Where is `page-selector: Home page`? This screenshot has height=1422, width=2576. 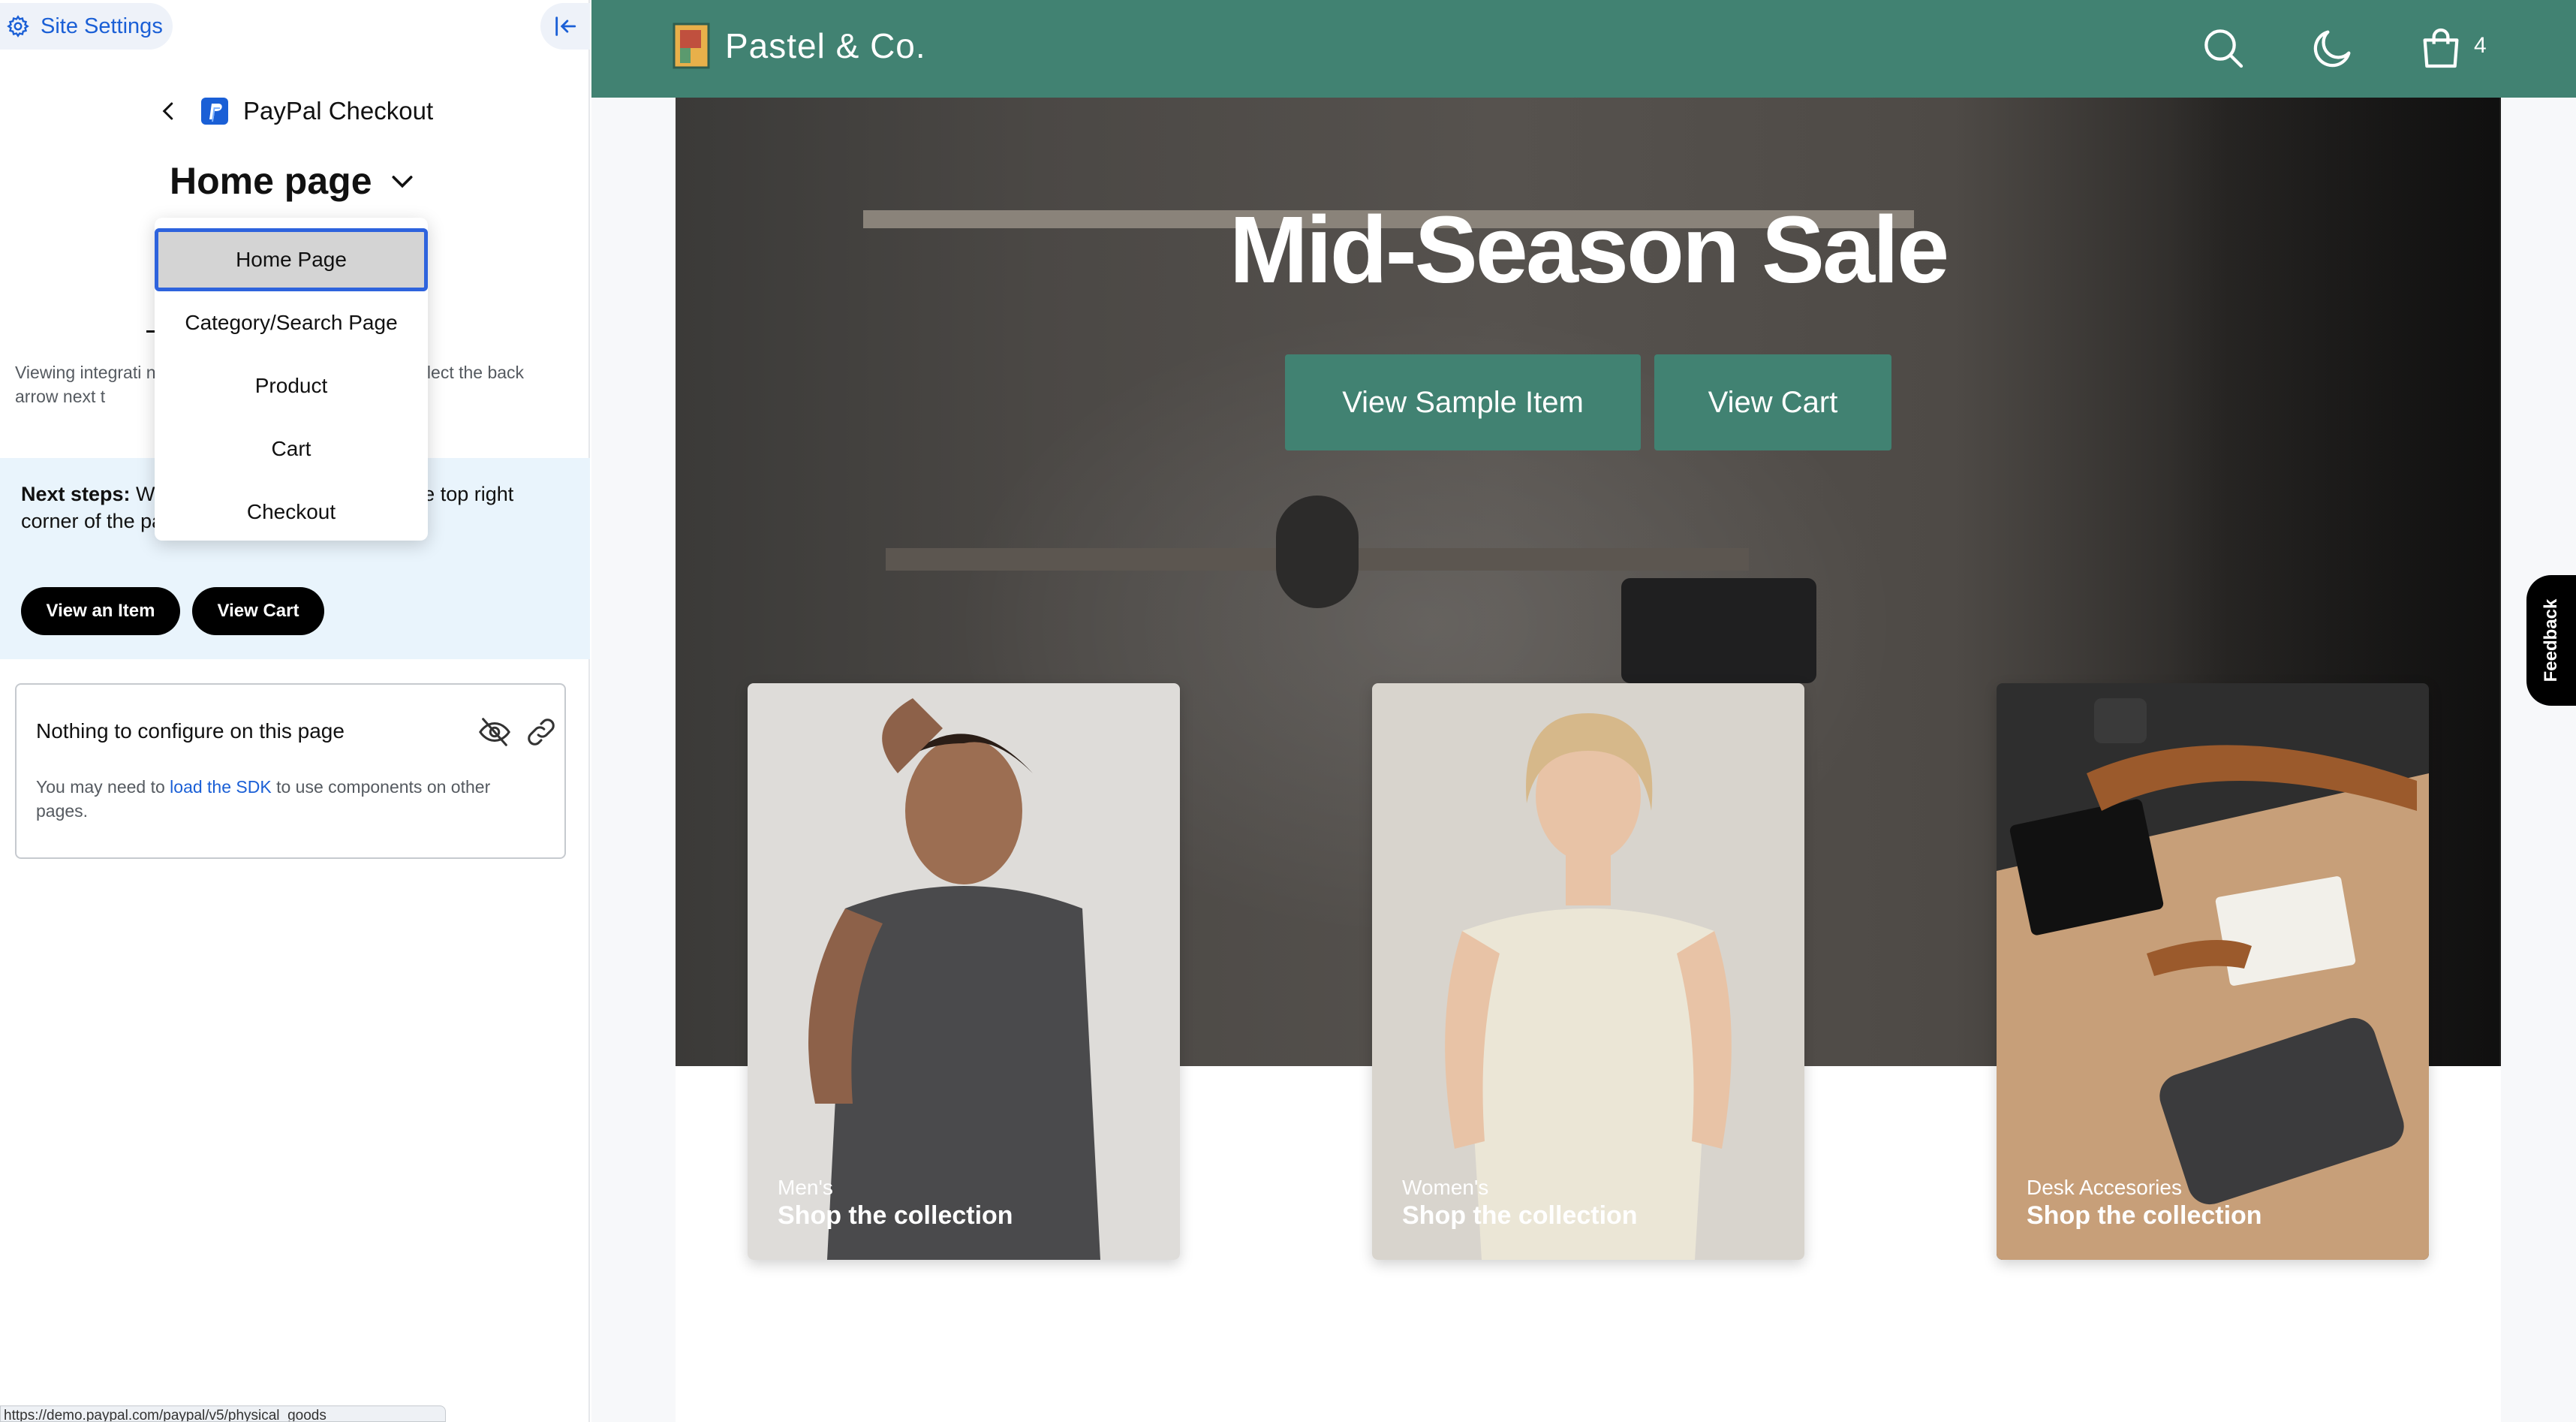
page-selector: Home page is located at coordinates (293, 181).